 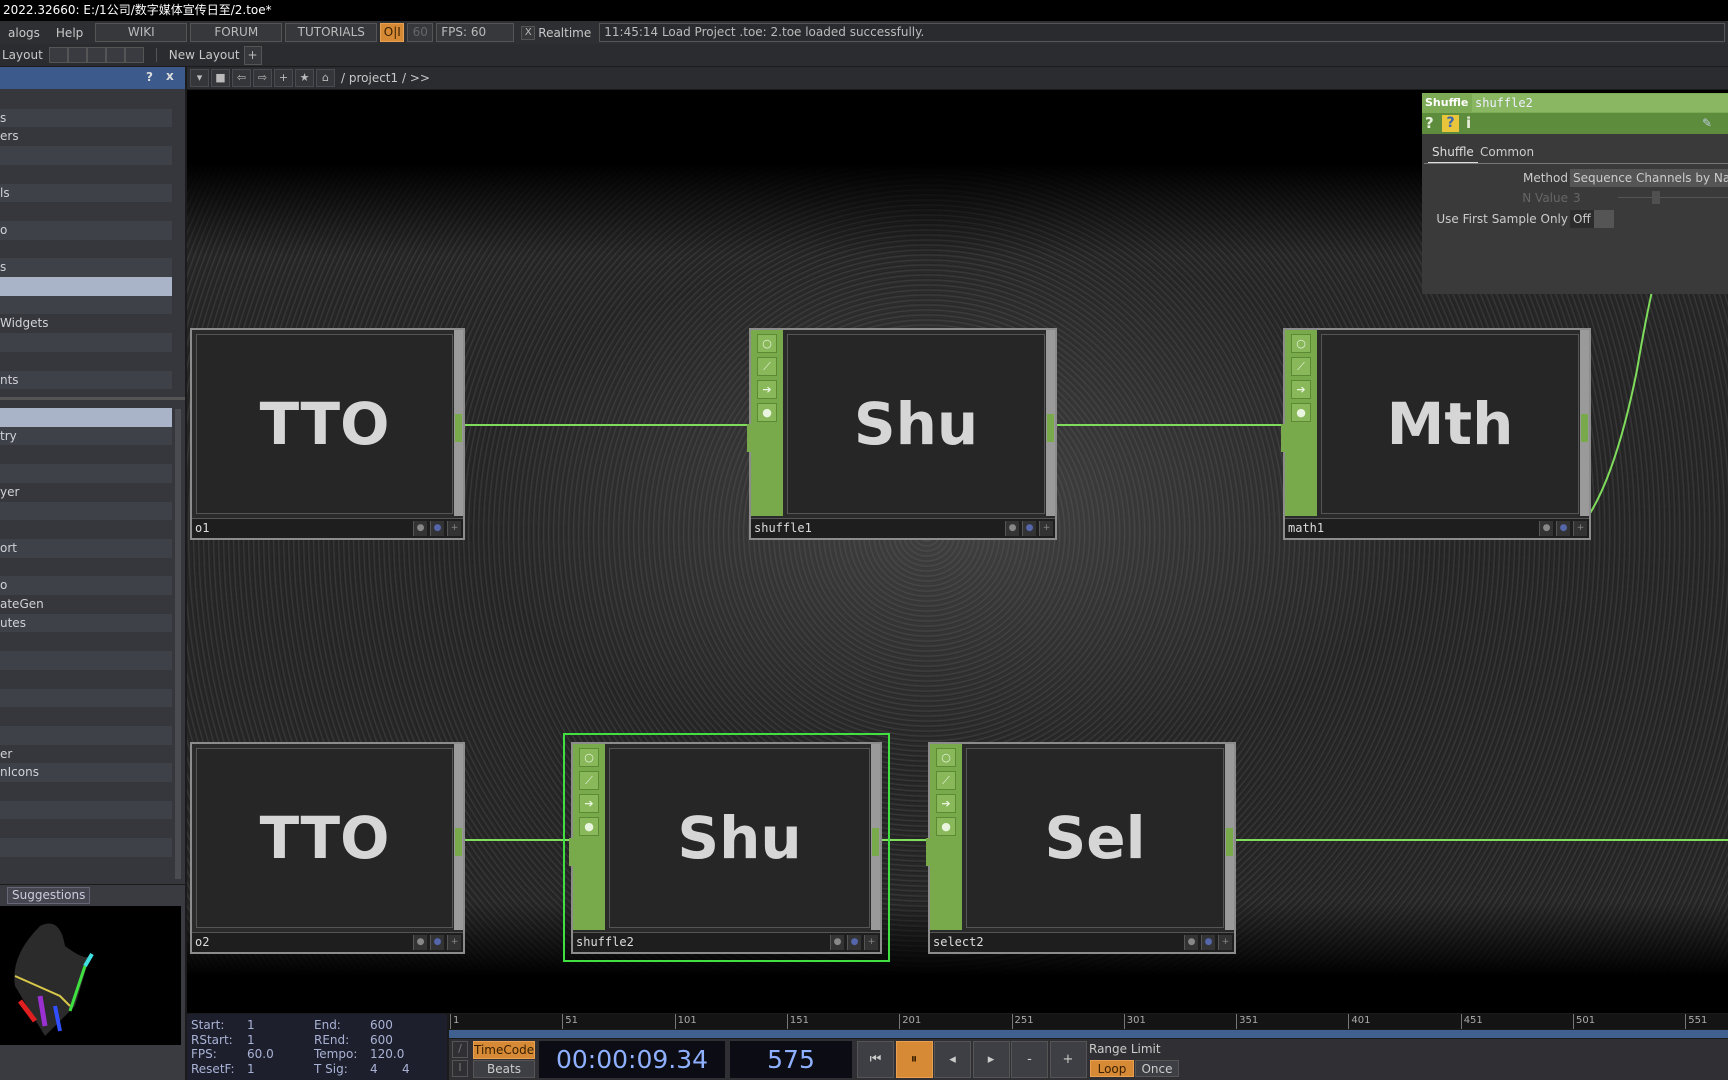 What do you see at coordinates (406, 1069) in the screenshot?
I see `time-tsig2: 4` at bounding box center [406, 1069].